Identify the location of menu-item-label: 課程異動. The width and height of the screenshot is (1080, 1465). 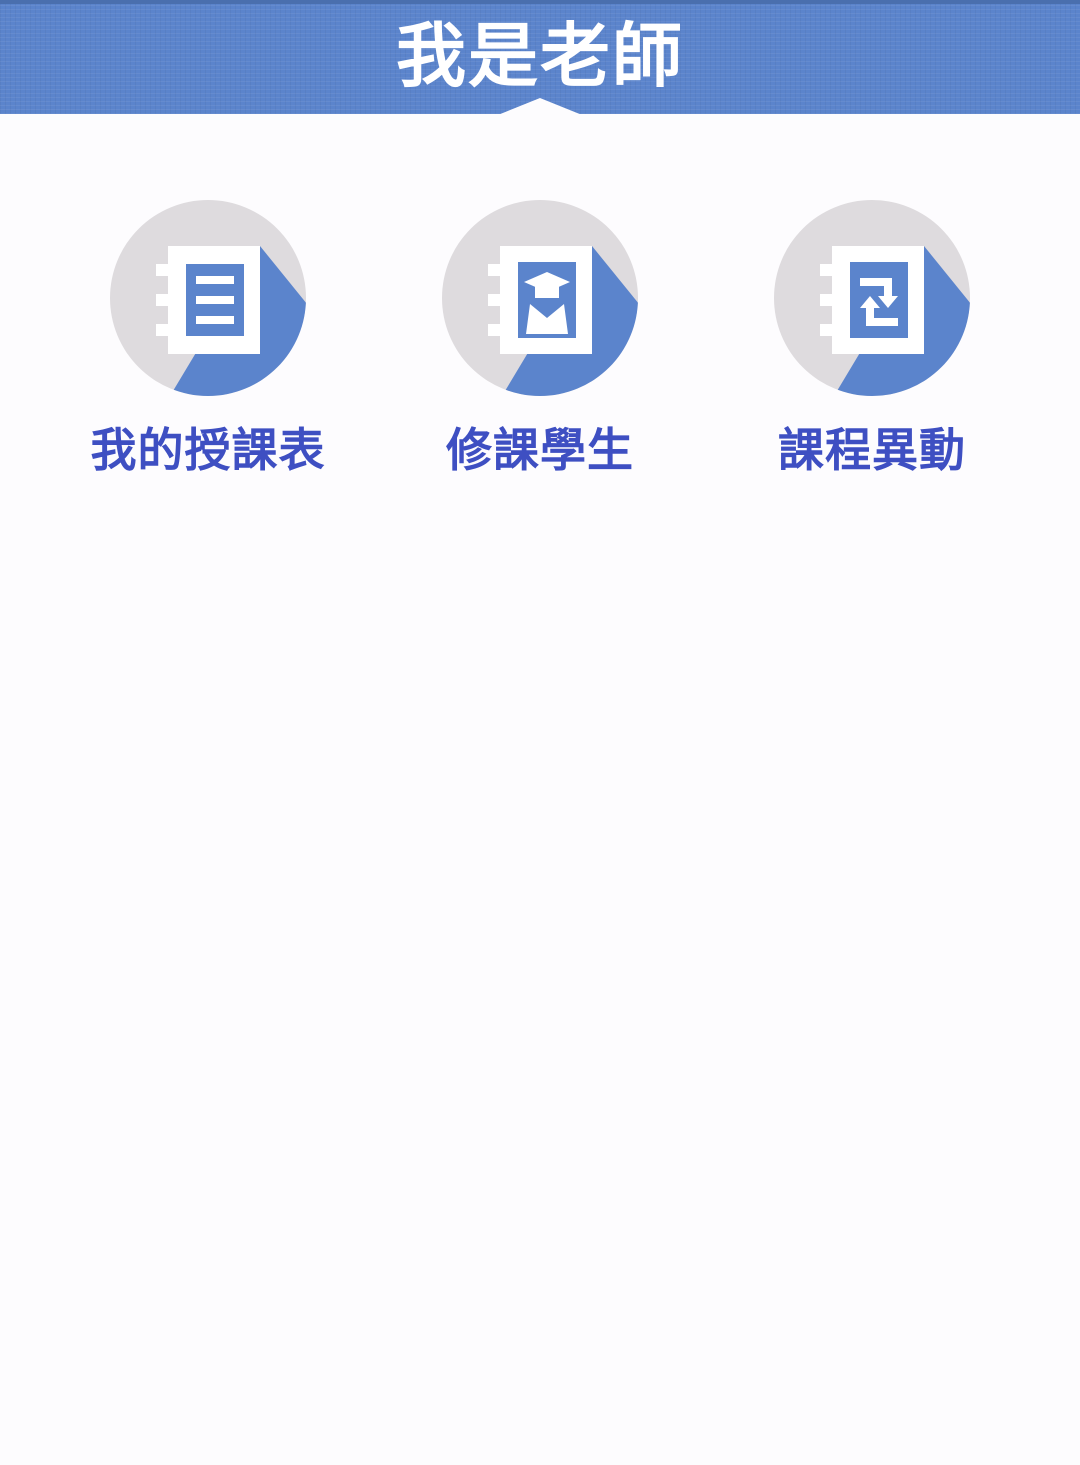
(872, 450).